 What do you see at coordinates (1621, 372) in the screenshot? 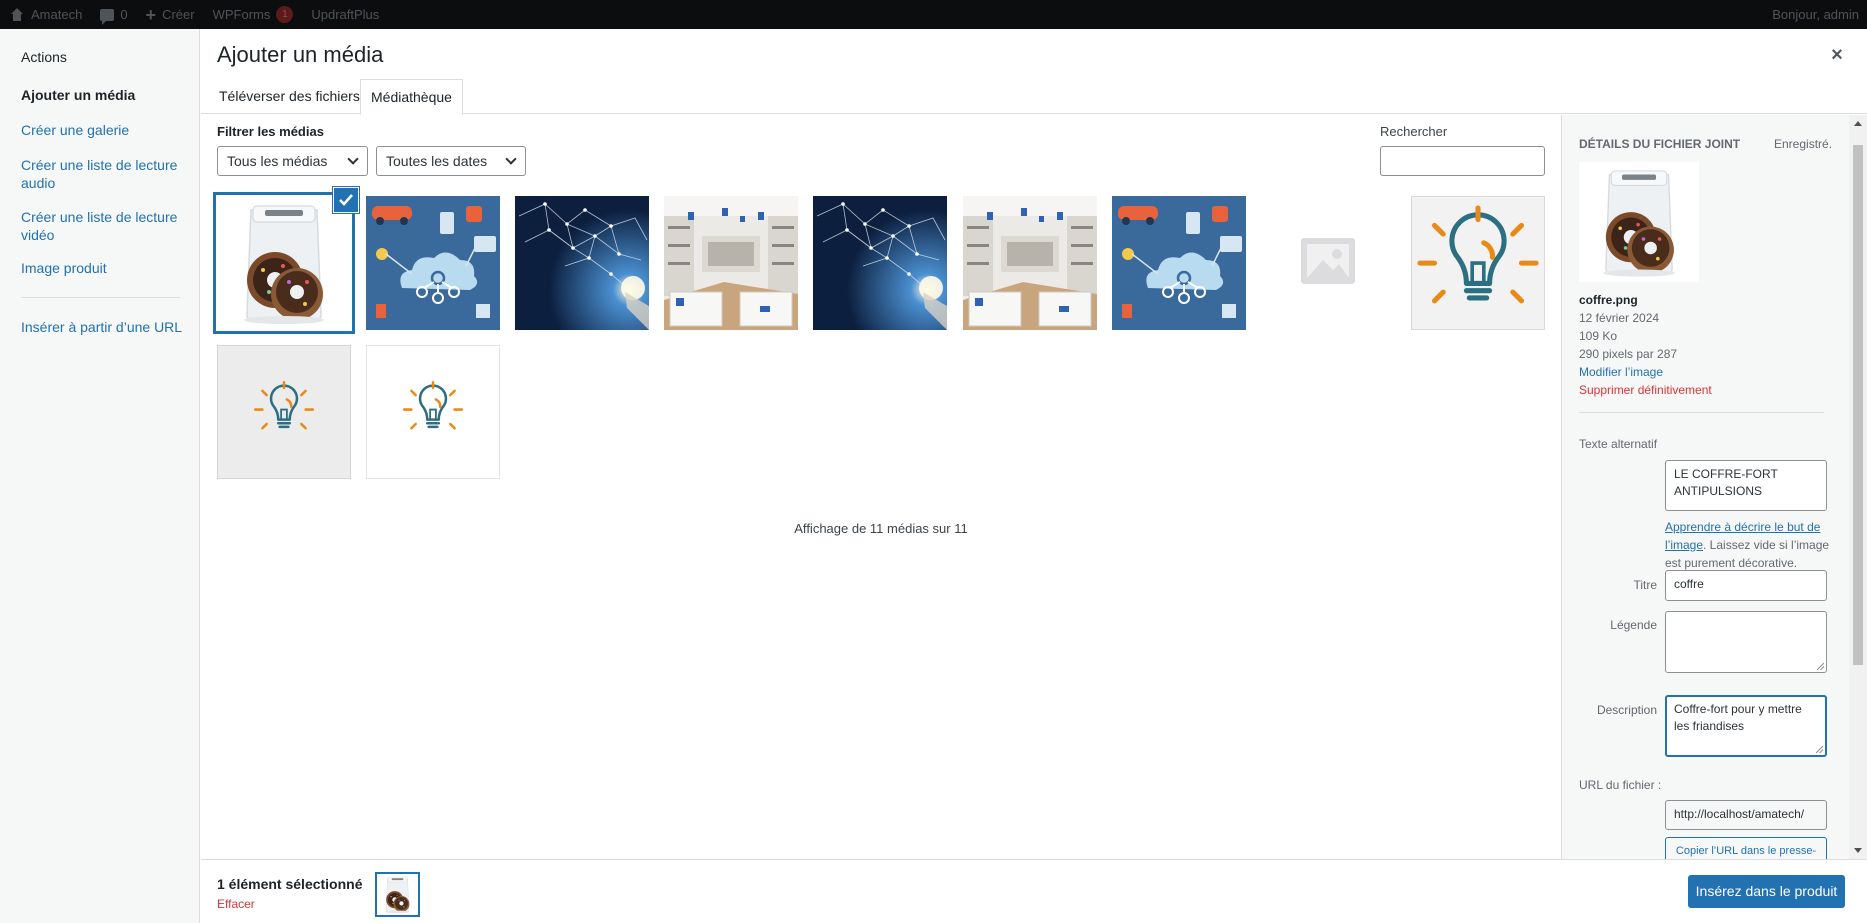
I see `edit-image-link: Modifier l’image` at bounding box center [1621, 372].